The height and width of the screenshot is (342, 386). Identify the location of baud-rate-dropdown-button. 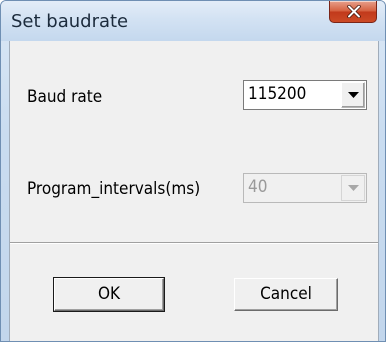
(353, 95).